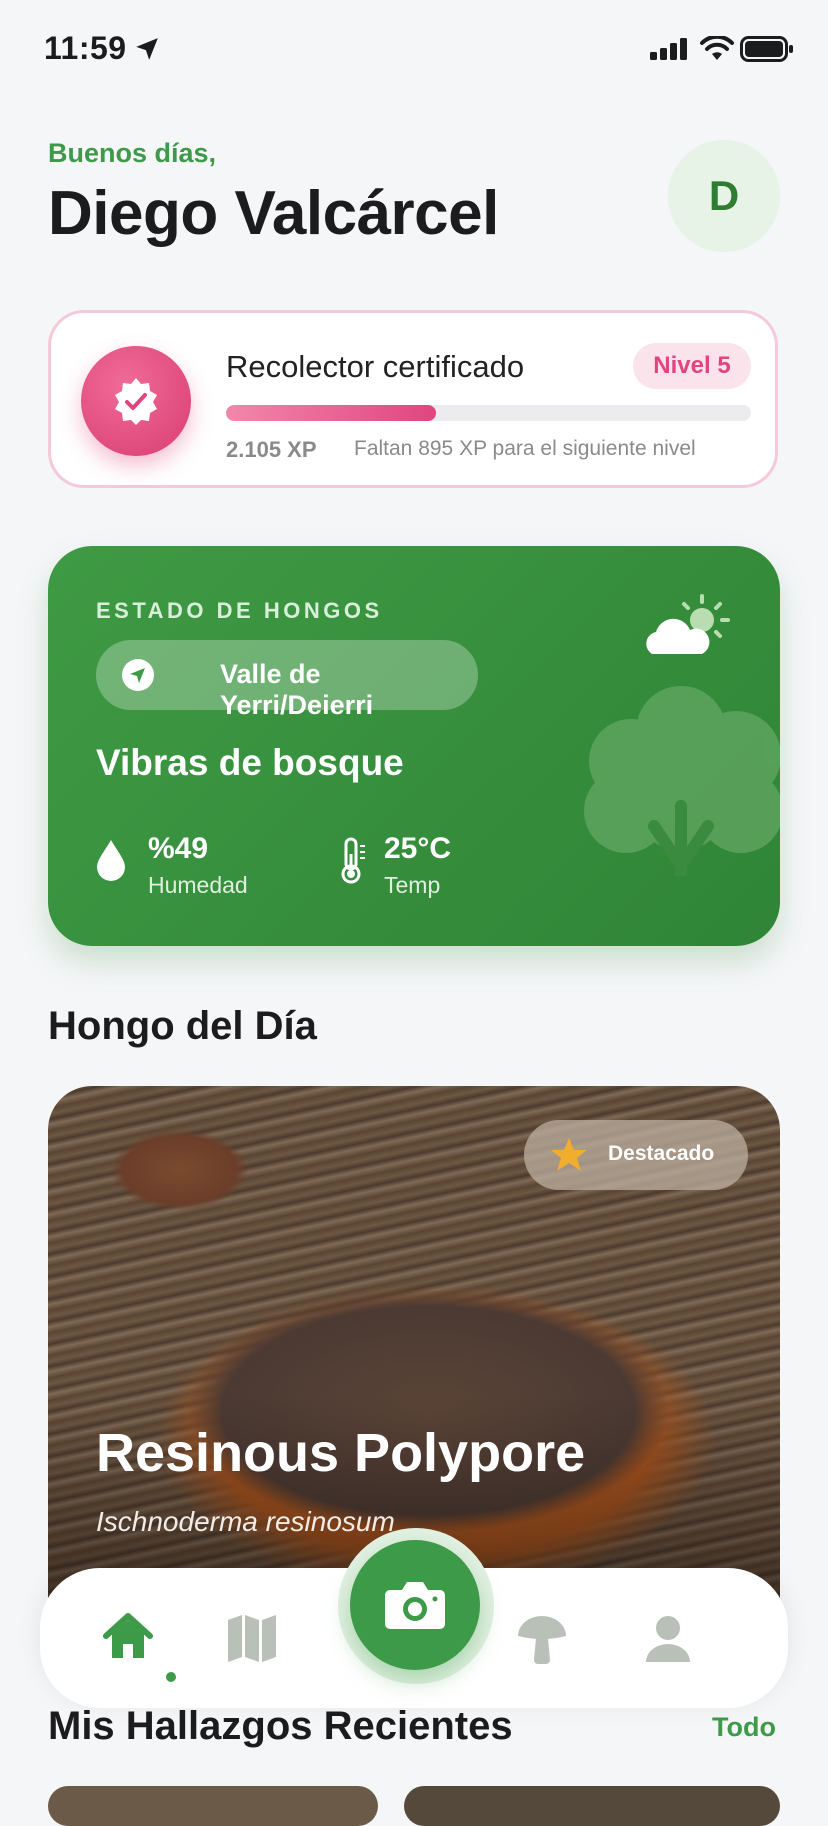 The height and width of the screenshot is (1826, 828). What do you see at coordinates (692, 366) in the screenshot?
I see `level-badge: Nivel 5` at bounding box center [692, 366].